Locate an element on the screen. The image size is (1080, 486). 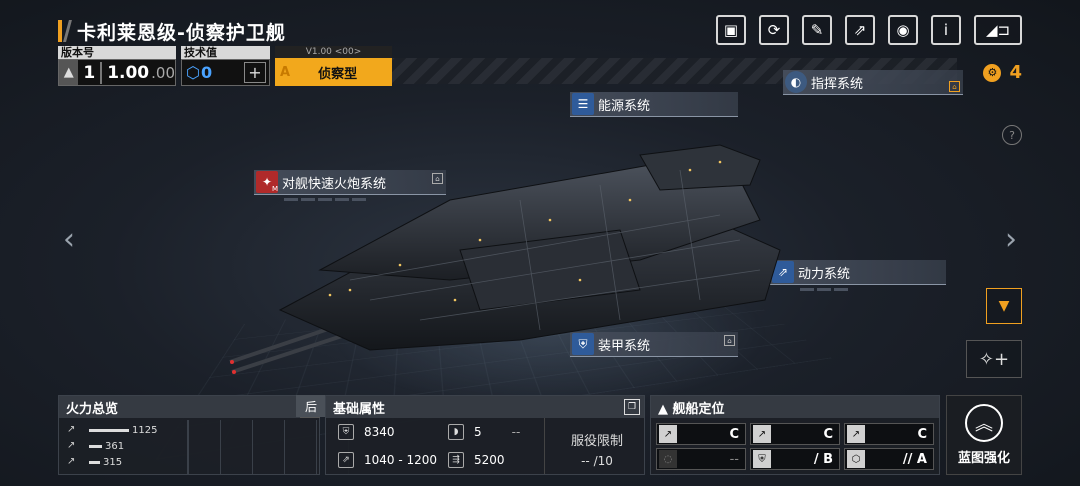
add-module-button: ✧+ is located at coordinates (994, 359).